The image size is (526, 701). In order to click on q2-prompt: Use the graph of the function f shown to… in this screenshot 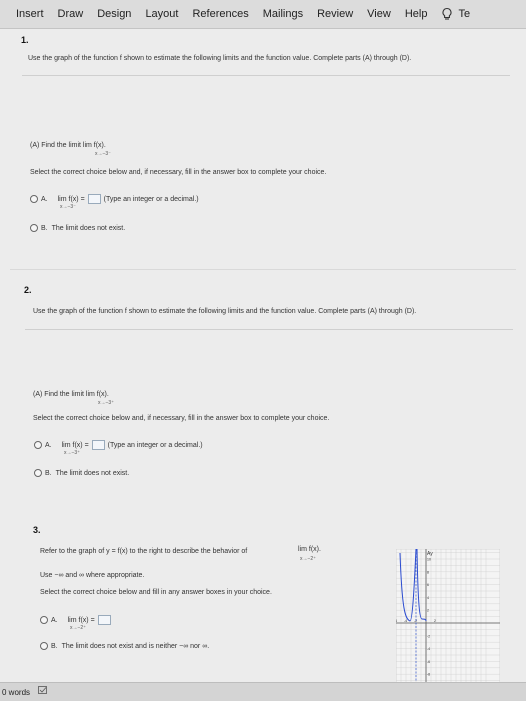, I will do `click(225, 311)`.